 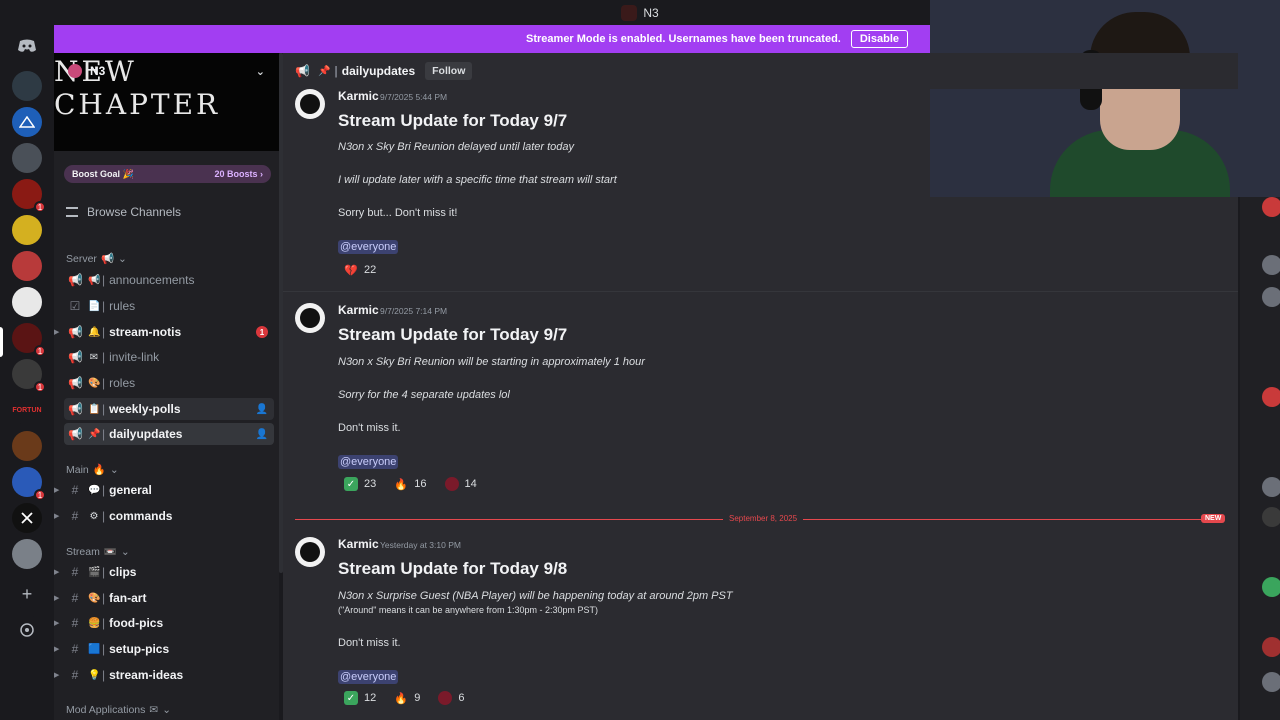 What do you see at coordinates (879, 39) in the screenshot?
I see `disable-button: Disable` at bounding box center [879, 39].